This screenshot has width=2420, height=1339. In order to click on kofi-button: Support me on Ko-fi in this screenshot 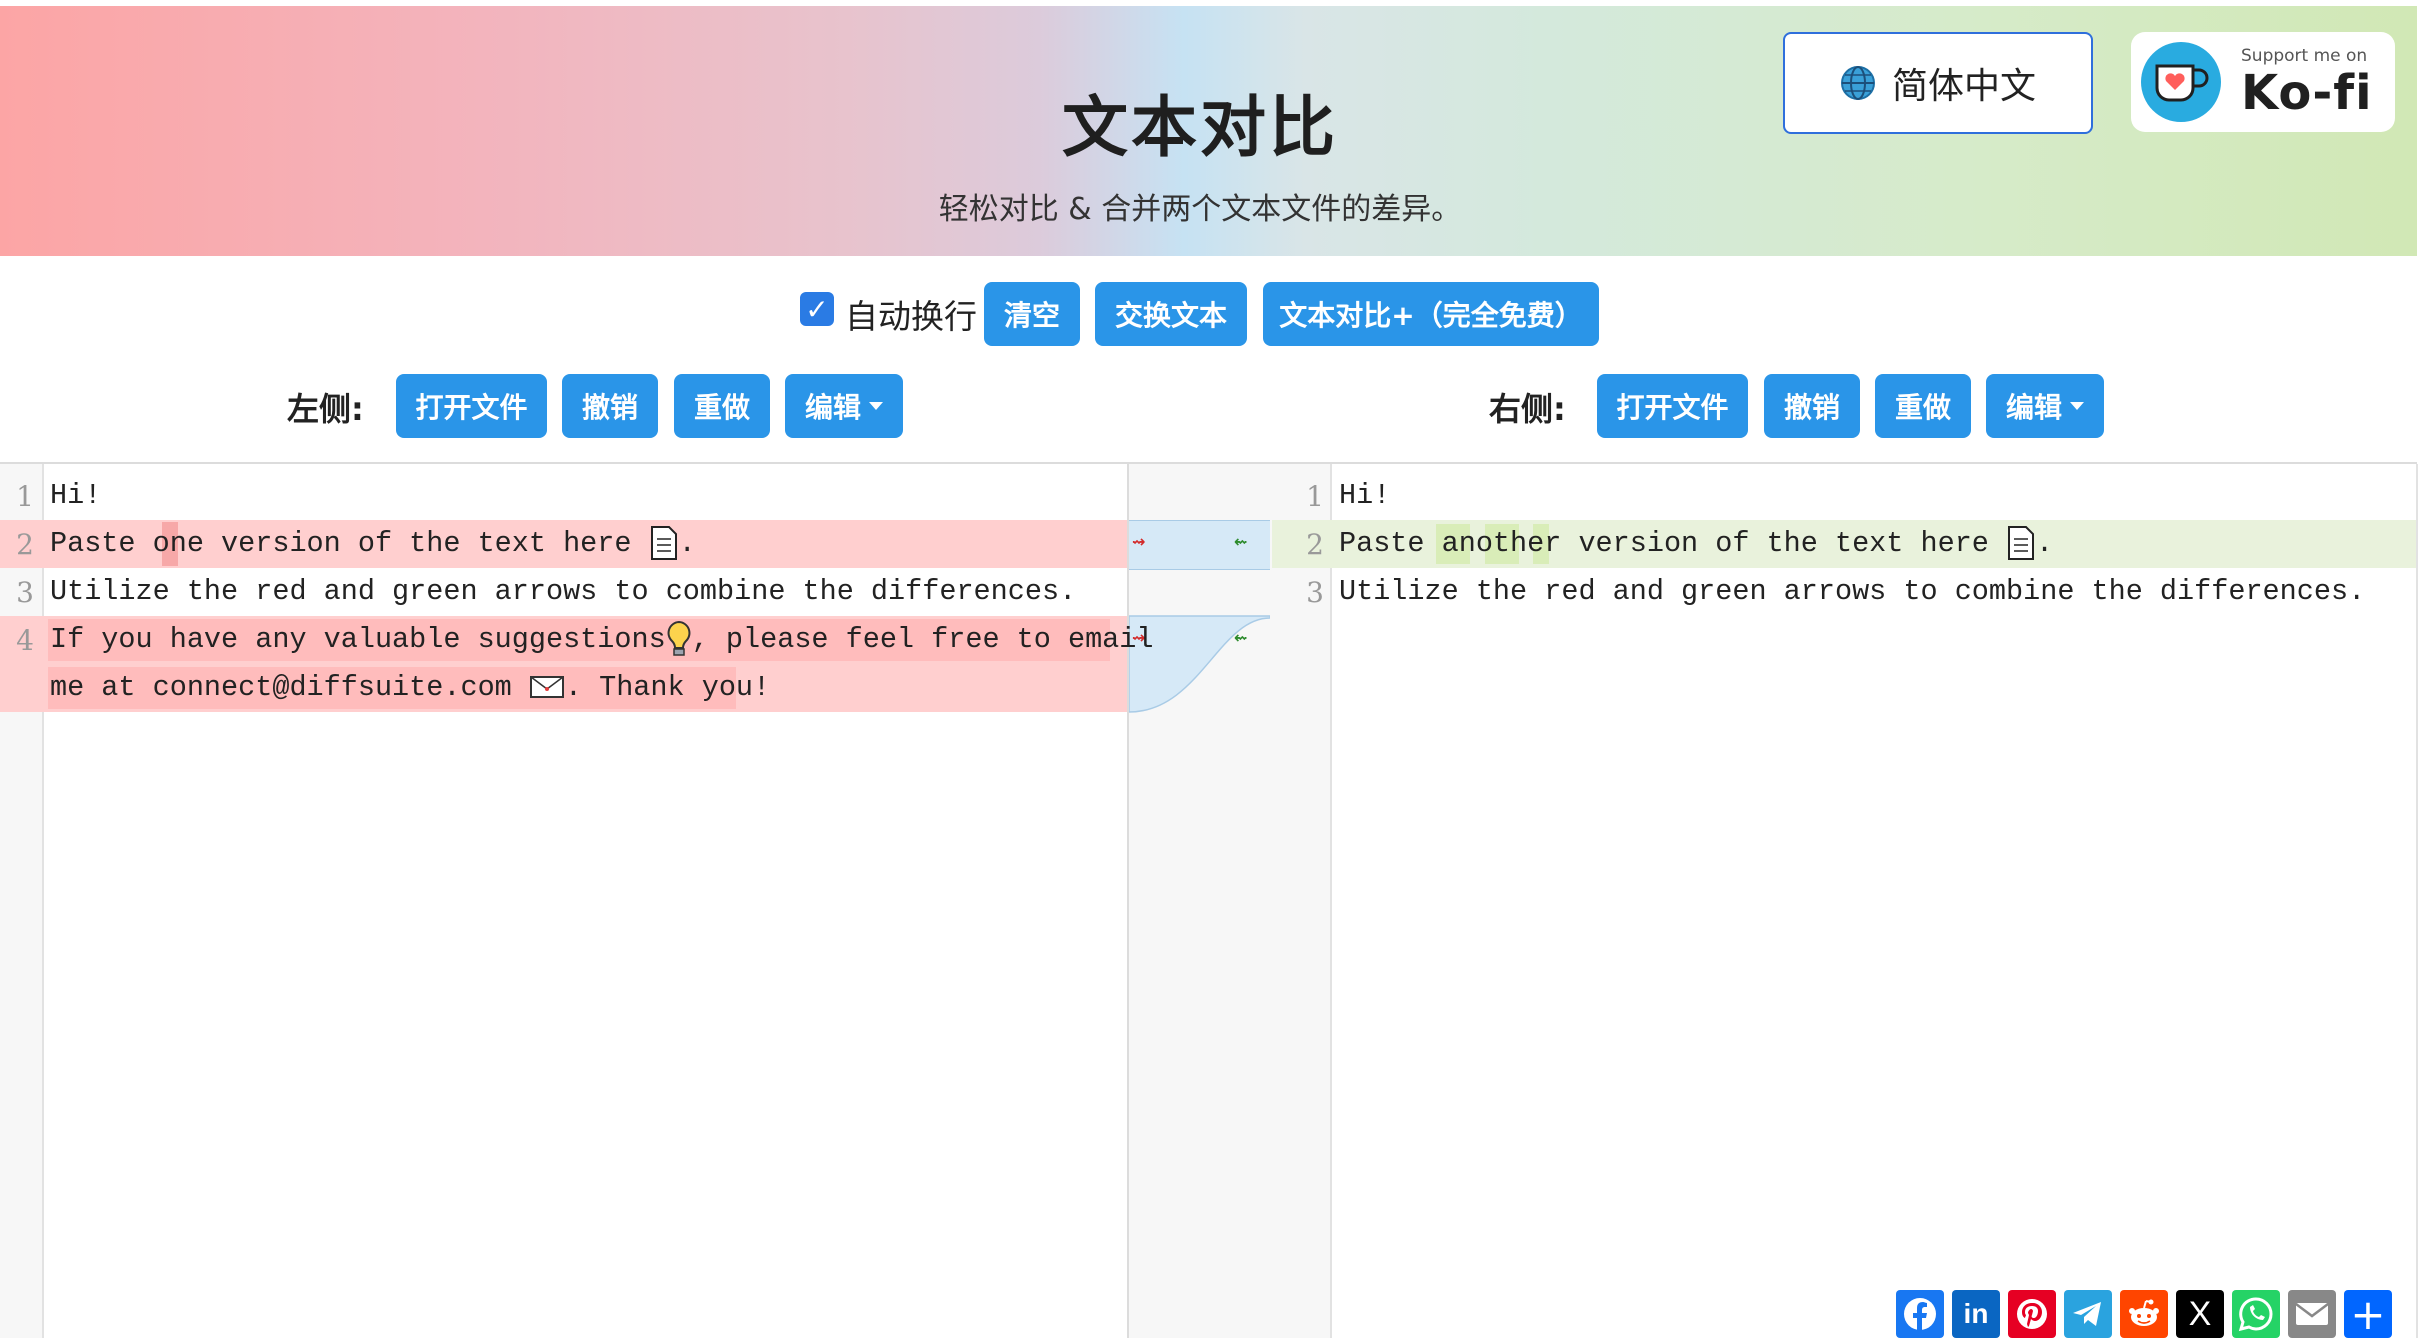, I will do `click(2263, 82)`.